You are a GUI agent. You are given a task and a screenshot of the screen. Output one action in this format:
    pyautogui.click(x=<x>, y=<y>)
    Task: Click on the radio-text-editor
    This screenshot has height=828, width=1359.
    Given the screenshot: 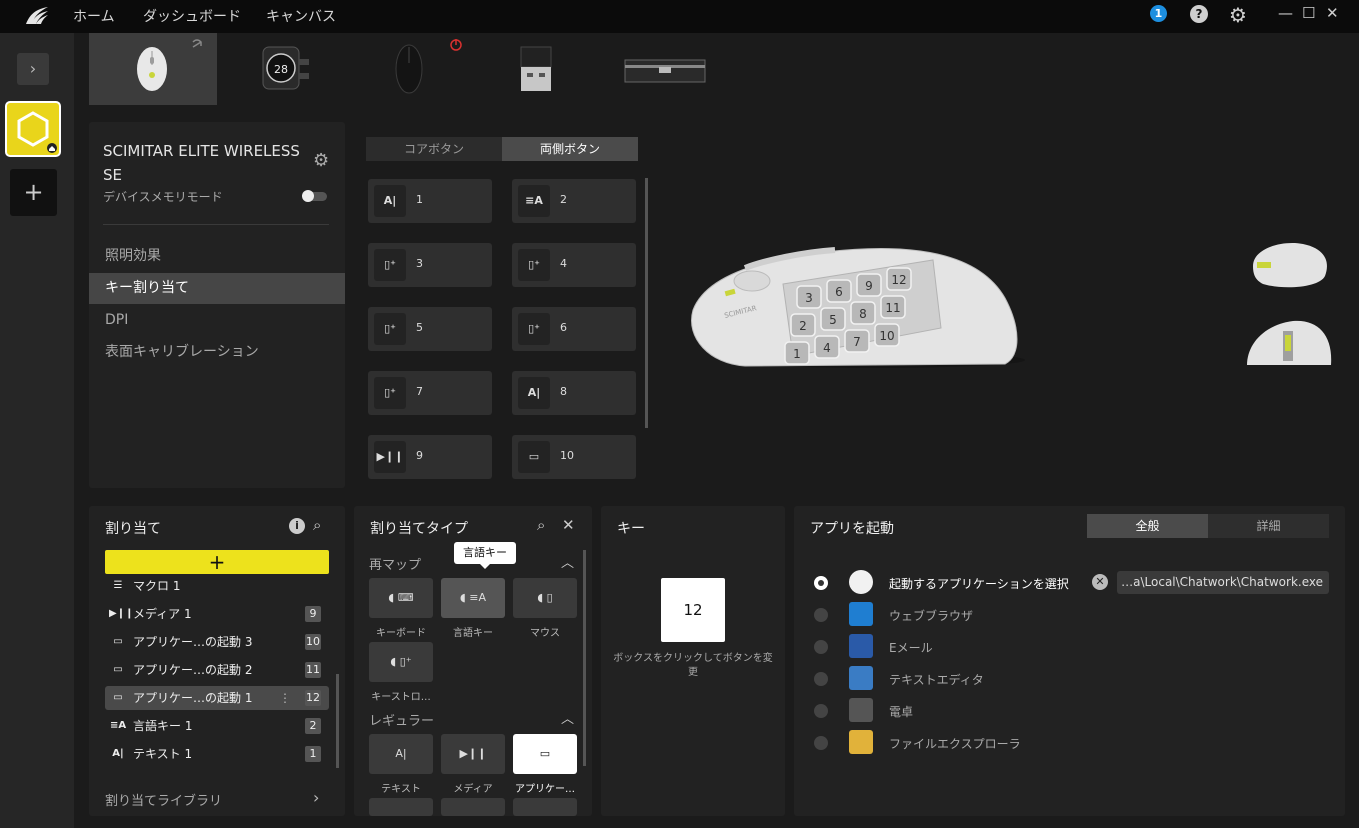 What is the action you would take?
    pyautogui.click(x=821, y=679)
    